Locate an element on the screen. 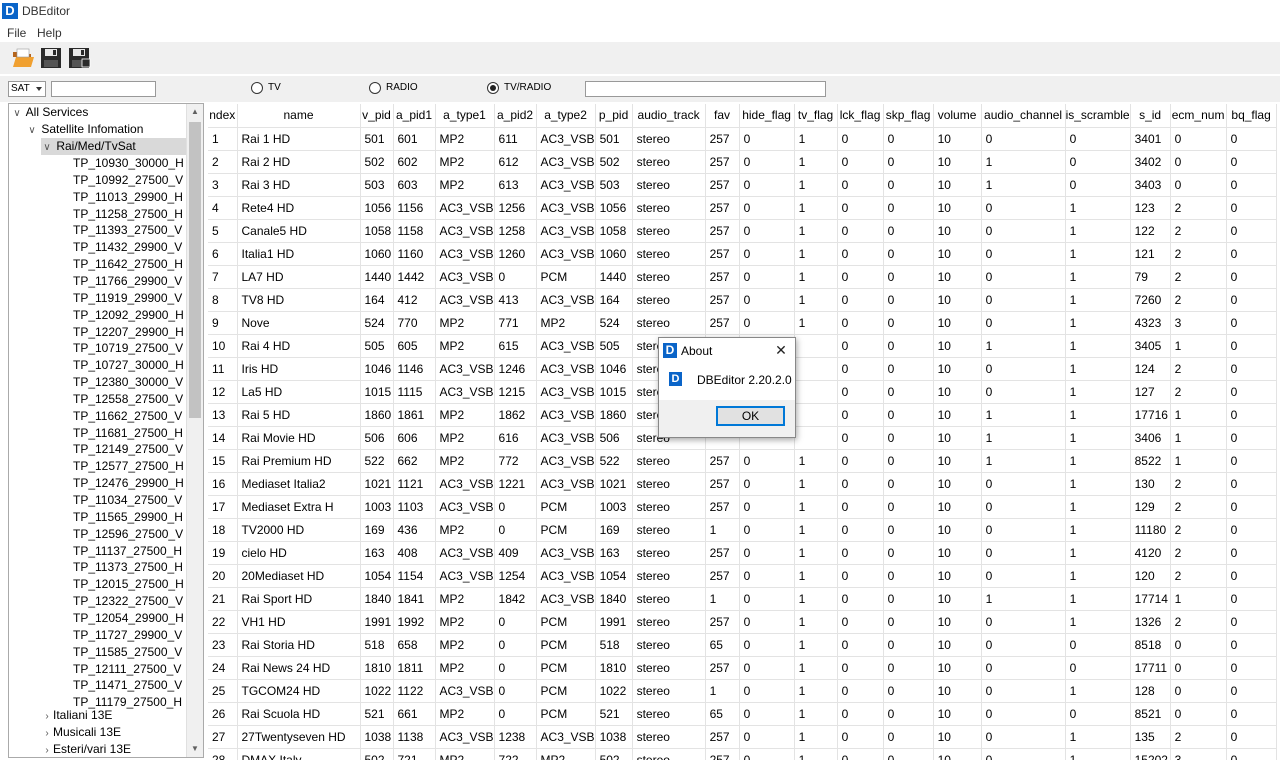 Image resolution: width=1280 pixels, height=760 pixels. table-cell-ndex: 23 is located at coordinates (223, 645).